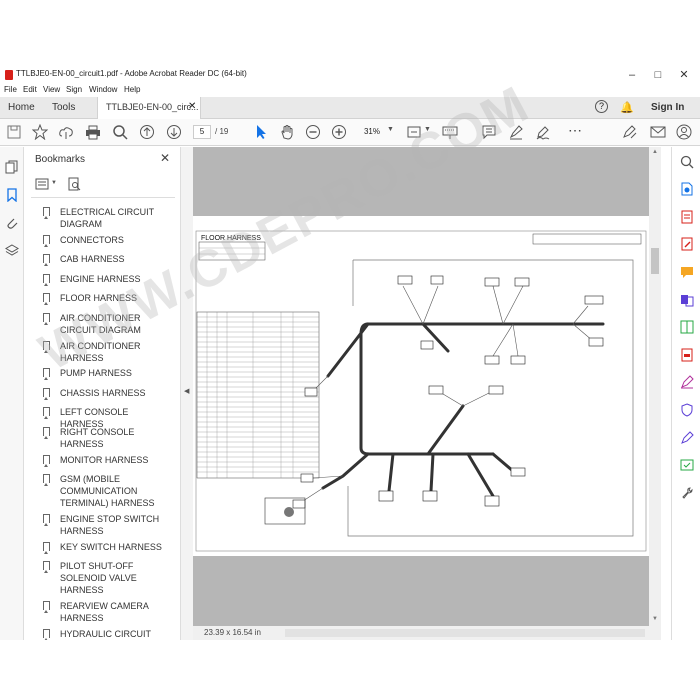  I want to click on bookmark-item-label: MONITOR HARNESS, so click(104, 460).